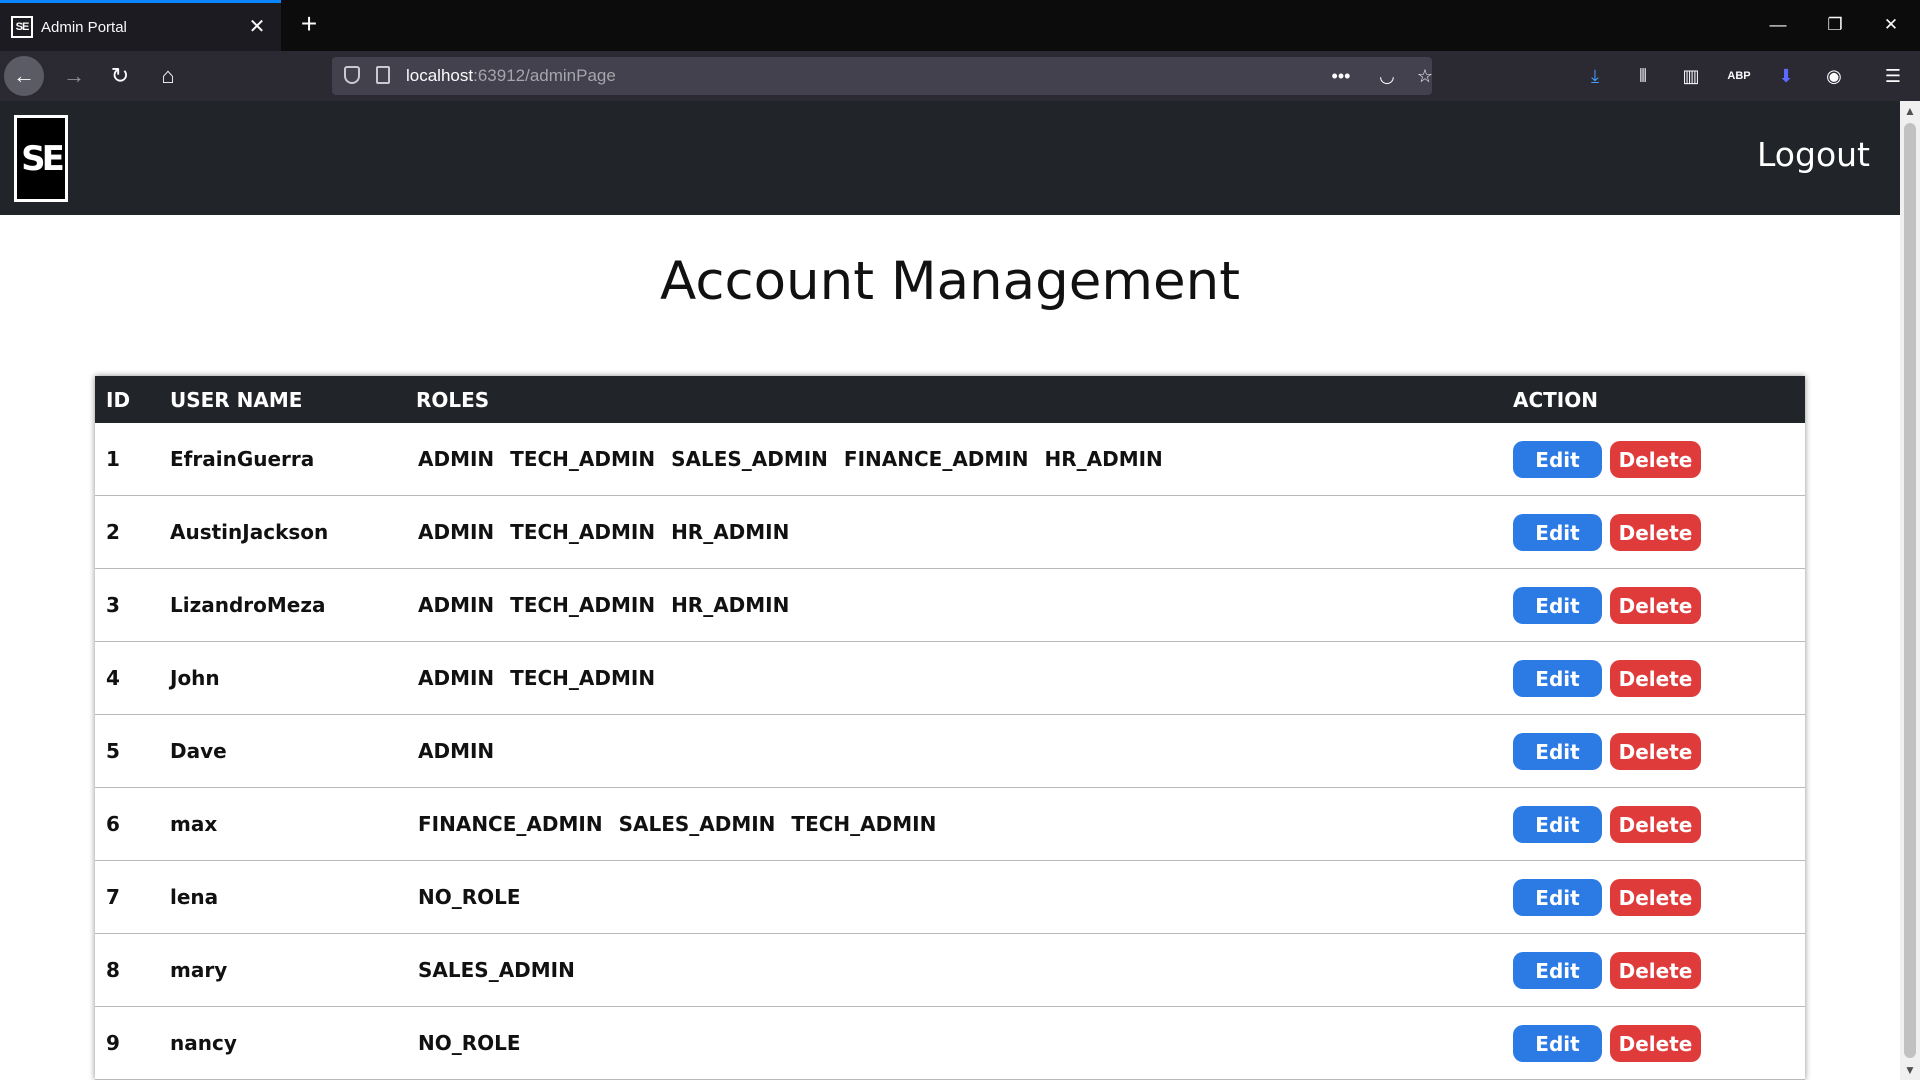 The image size is (1920, 1080). What do you see at coordinates (1910, 111) in the screenshot?
I see `scroll-up-icon: ▲` at bounding box center [1910, 111].